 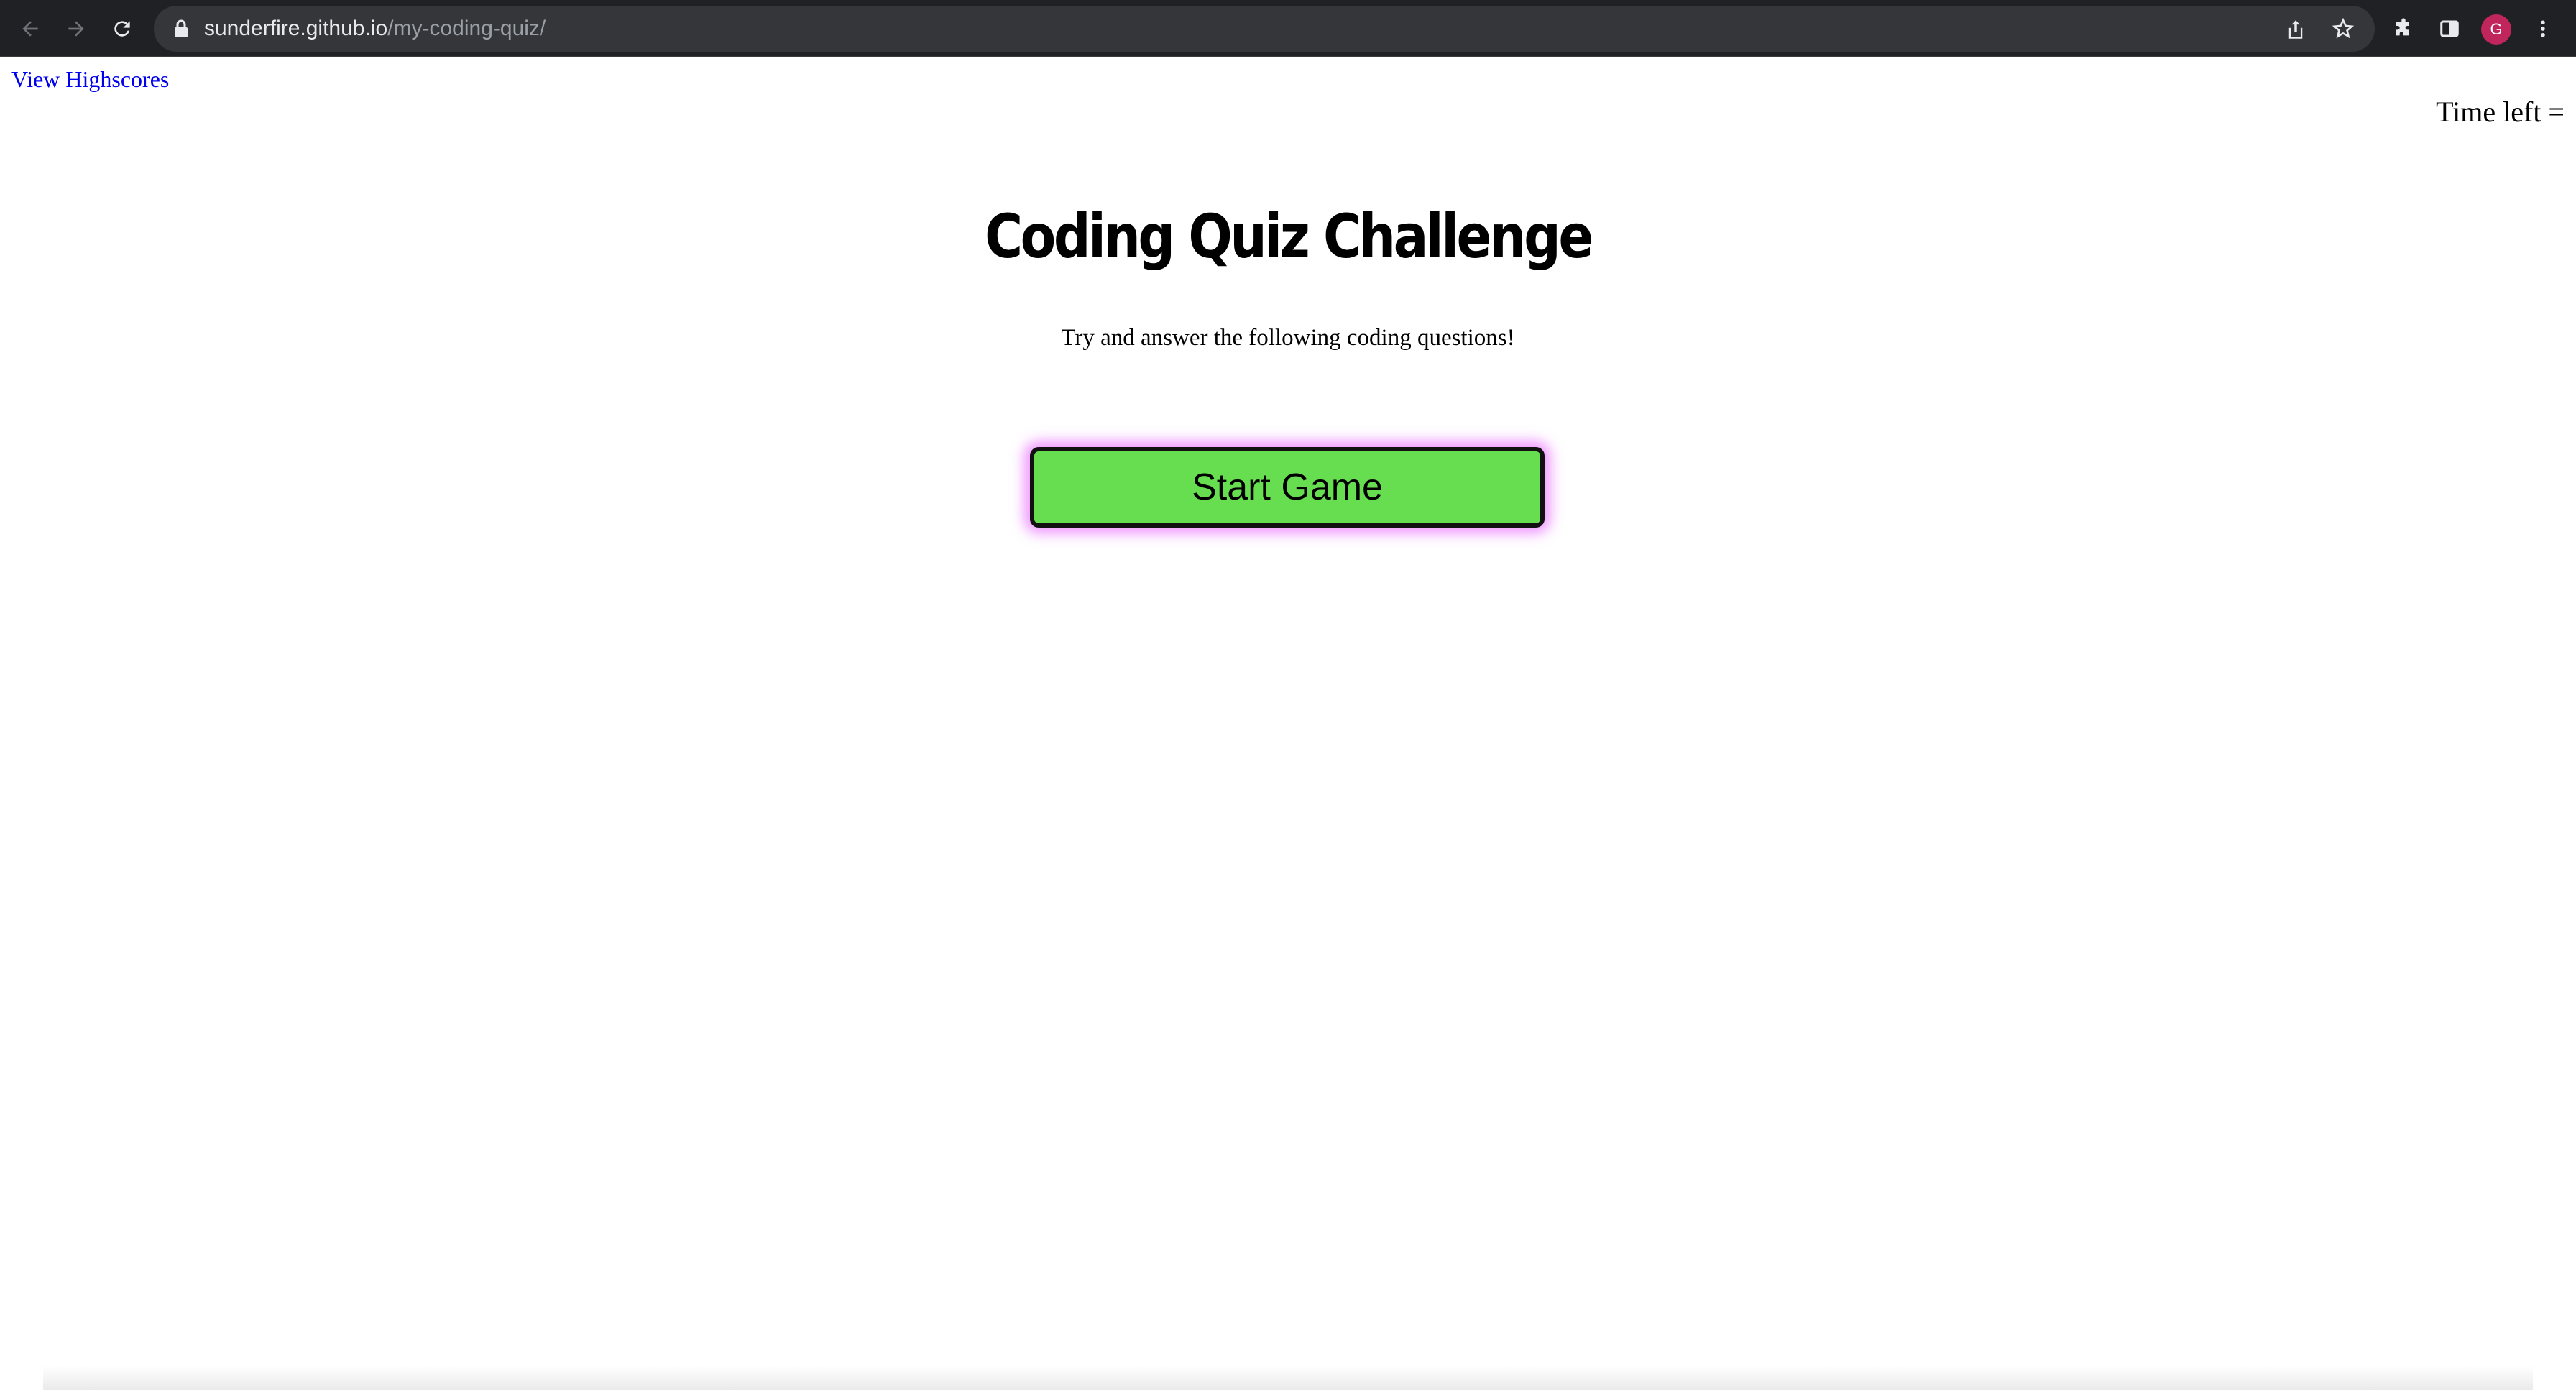 What do you see at coordinates (2496, 29) in the screenshot?
I see `profile-avatar: G` at bounding box center [2496, 29].